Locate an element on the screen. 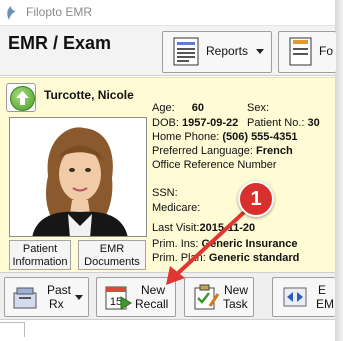  ssn-label: SSN: is located at coordinates (165, 193).